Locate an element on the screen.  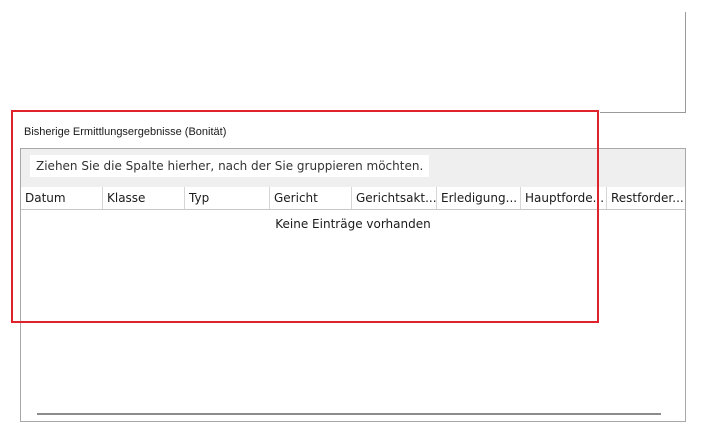
column-header-datum: Datum is located at coordinates (62, 198).